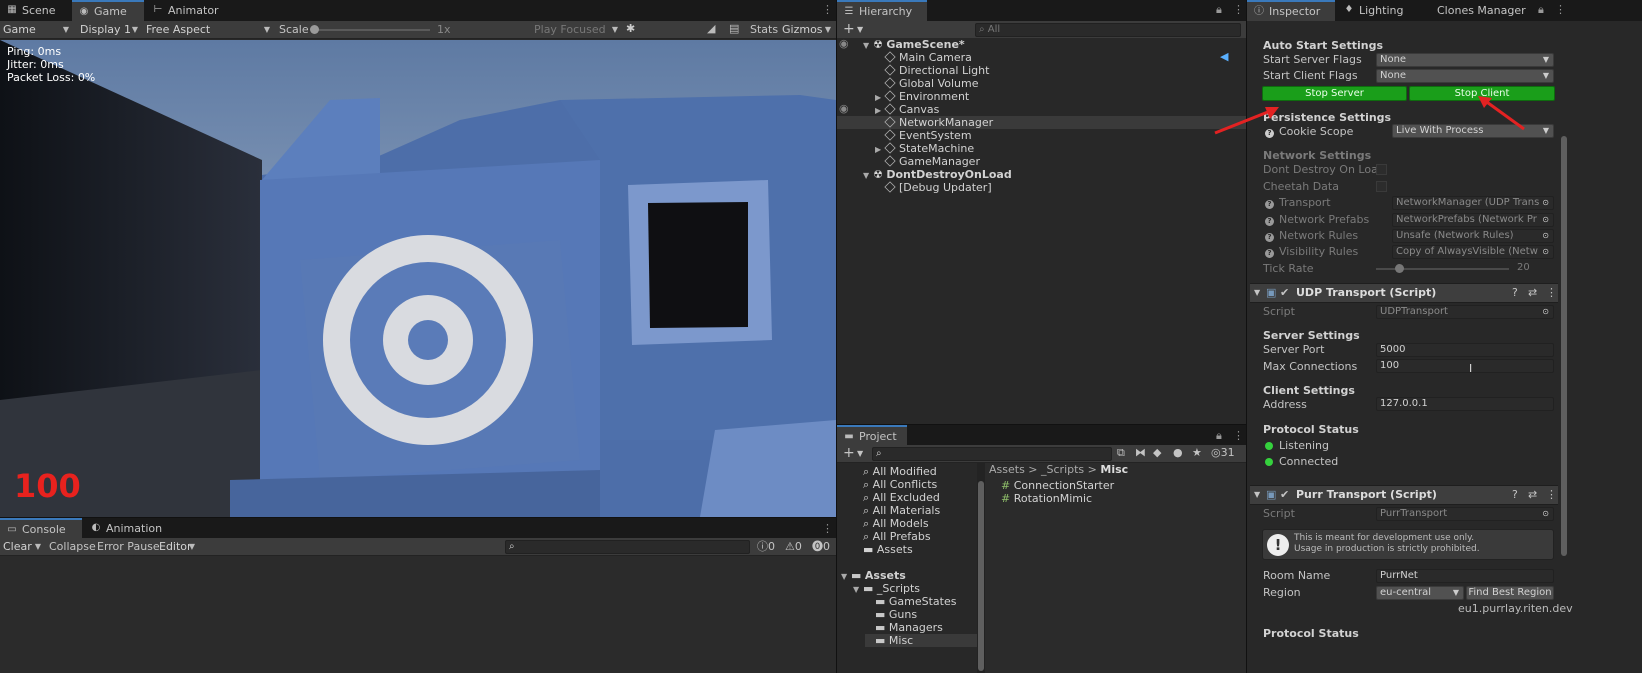 The height and width of the screenshot is (673, 1642). Describe the element at coordinates (764, 30) in the screenshot. I see `stats-button: Stats` at that location.